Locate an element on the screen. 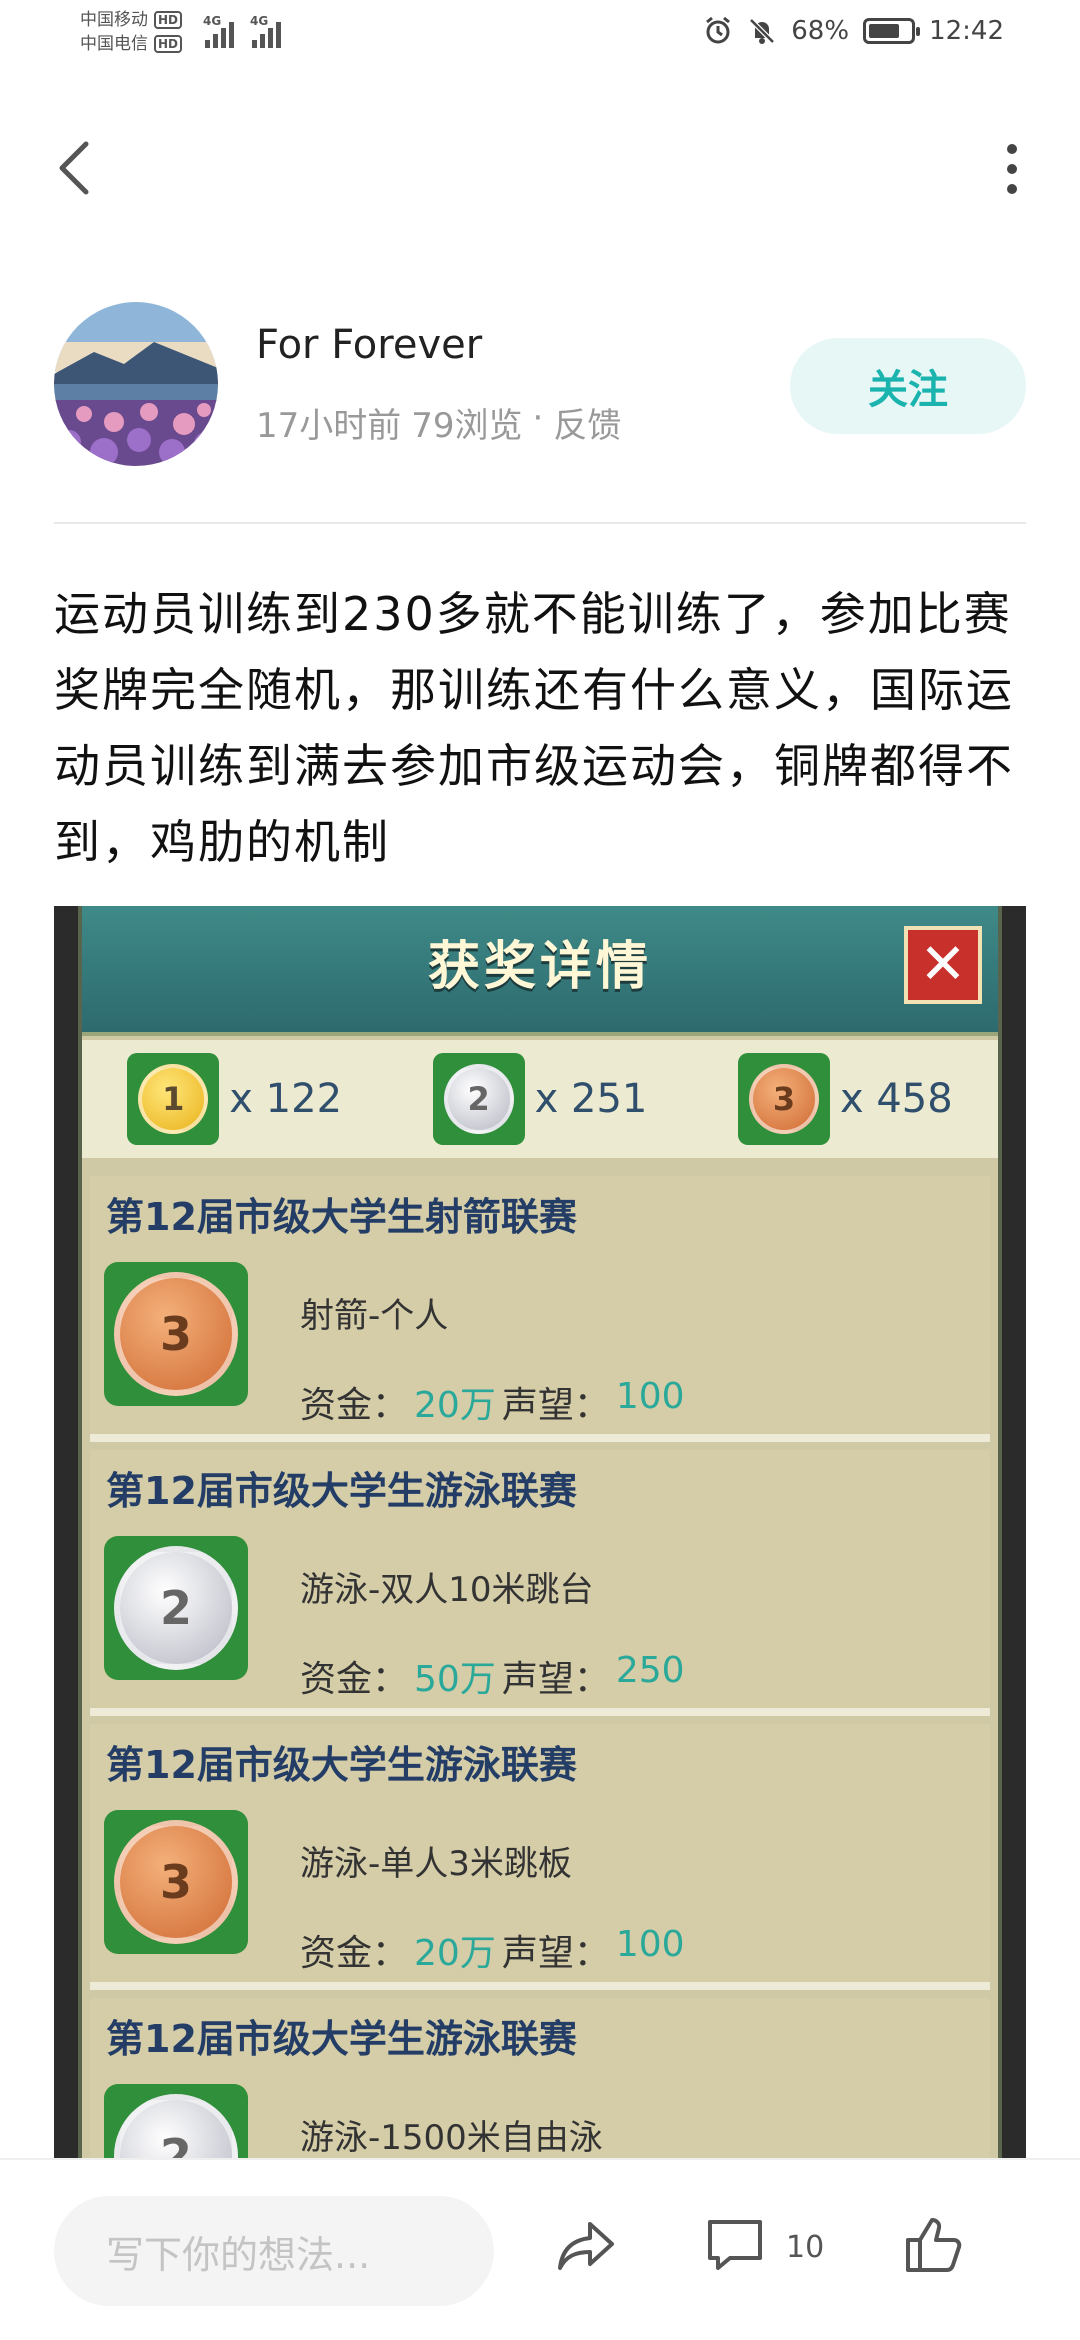 This screenshot has width=1080, height=2340. event-name: 游泳-单人3米跳板 is located at coordinates (436, 1864).